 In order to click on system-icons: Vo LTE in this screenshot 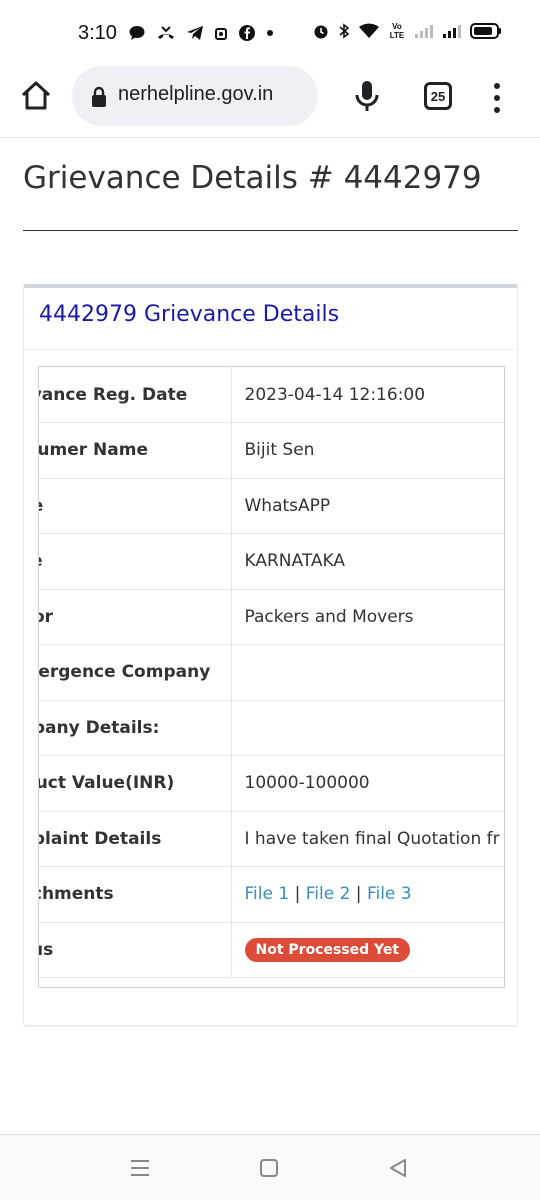, I will do `click(407, 31)`.